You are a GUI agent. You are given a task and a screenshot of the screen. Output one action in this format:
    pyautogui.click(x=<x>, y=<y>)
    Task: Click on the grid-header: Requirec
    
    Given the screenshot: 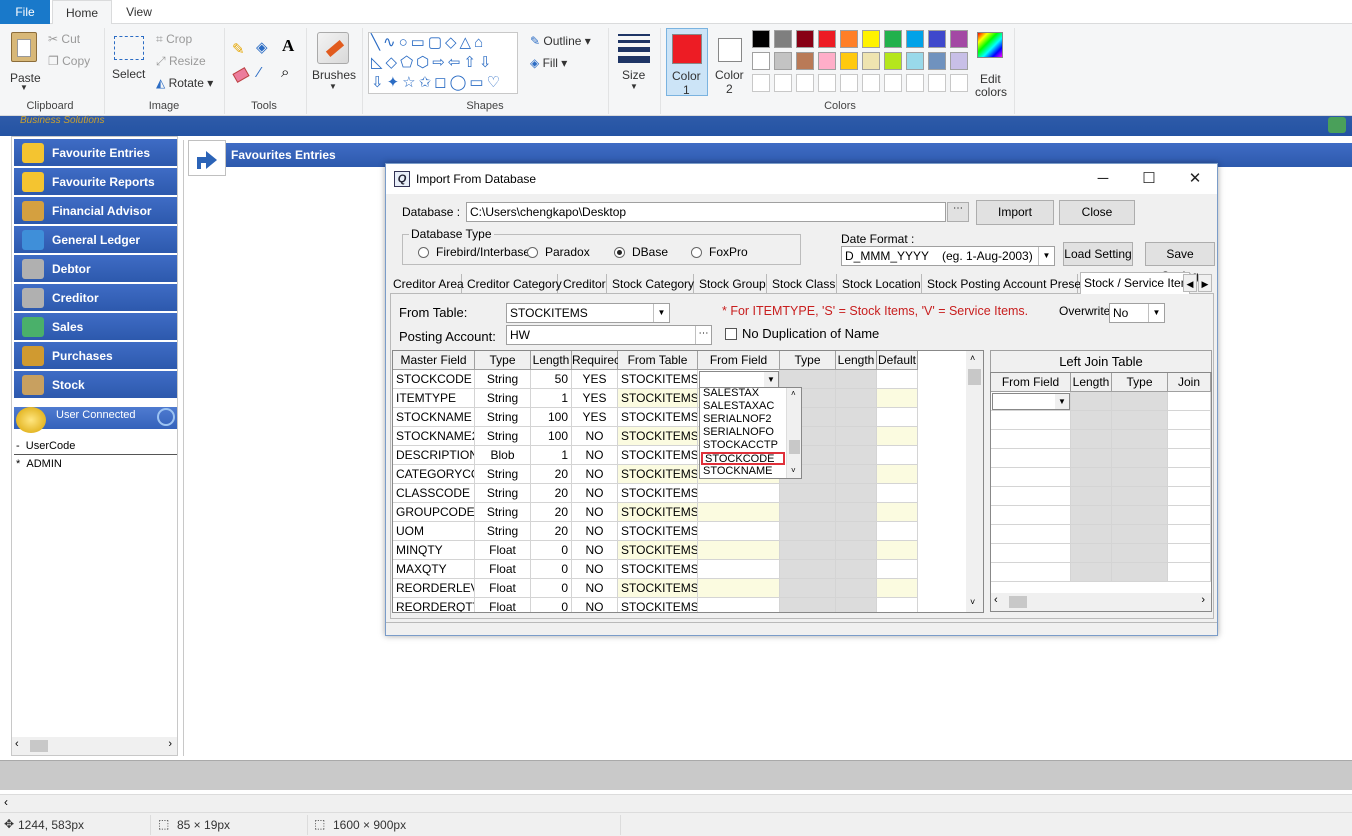 What is the action you would take?
    pyautogui.click(x=596, y=360)
    